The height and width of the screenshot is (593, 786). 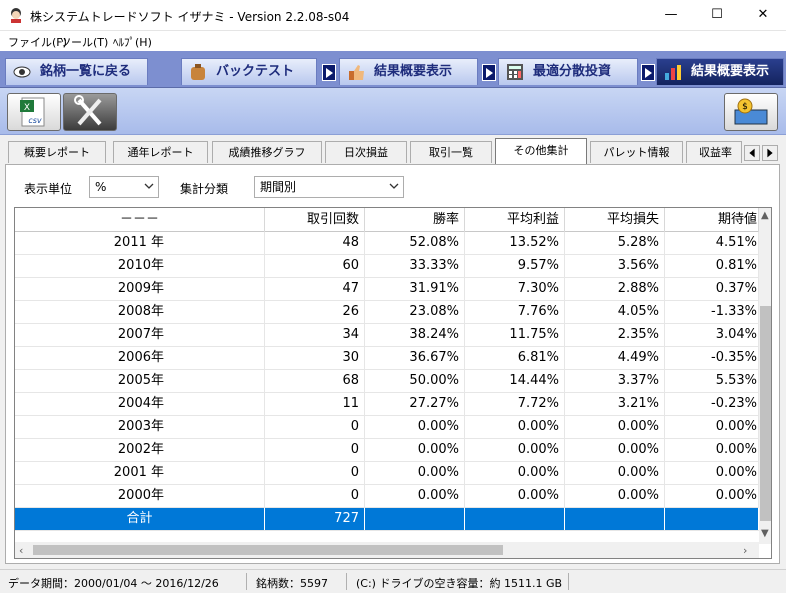 What do you see at coordinates (140, 381) in the screenshot?
I see `cell-period: 2005年` at bounding box center [140, 381].